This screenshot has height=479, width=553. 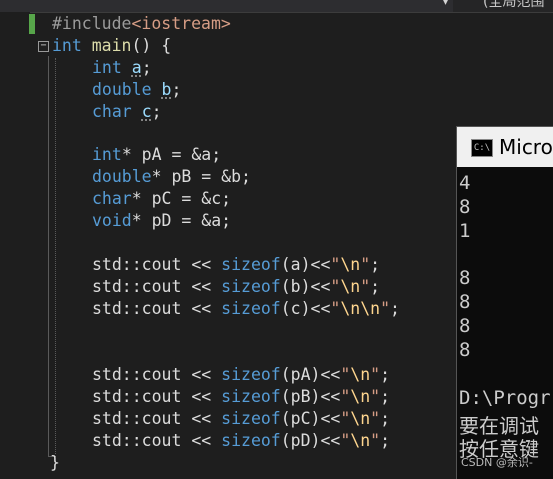 What do you see at coordinates (497, 462) in the screenshot?
I see `csdn-watermark: CSDN @余识-` at bounding box center [497, 462].